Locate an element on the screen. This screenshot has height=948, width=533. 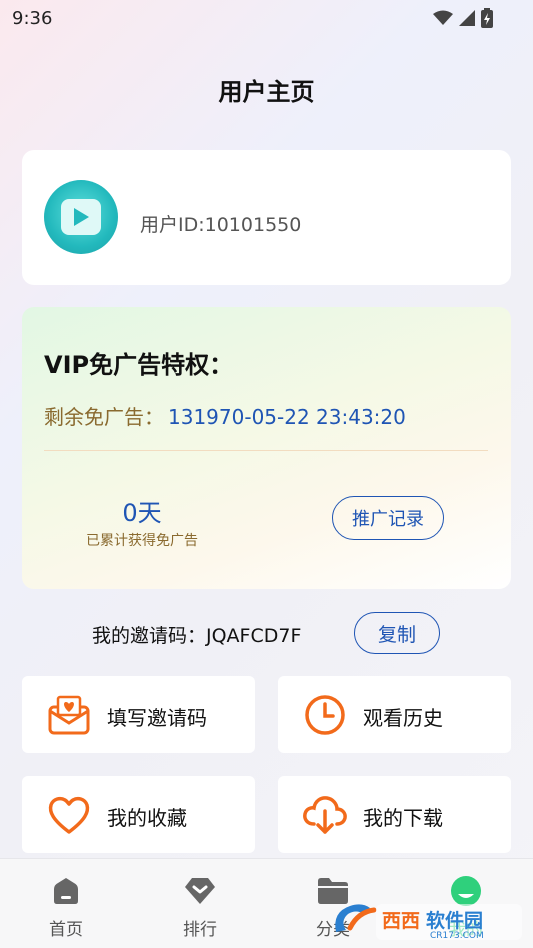
nav-item-ranking: 排行 is located at coordinates (200, 906).